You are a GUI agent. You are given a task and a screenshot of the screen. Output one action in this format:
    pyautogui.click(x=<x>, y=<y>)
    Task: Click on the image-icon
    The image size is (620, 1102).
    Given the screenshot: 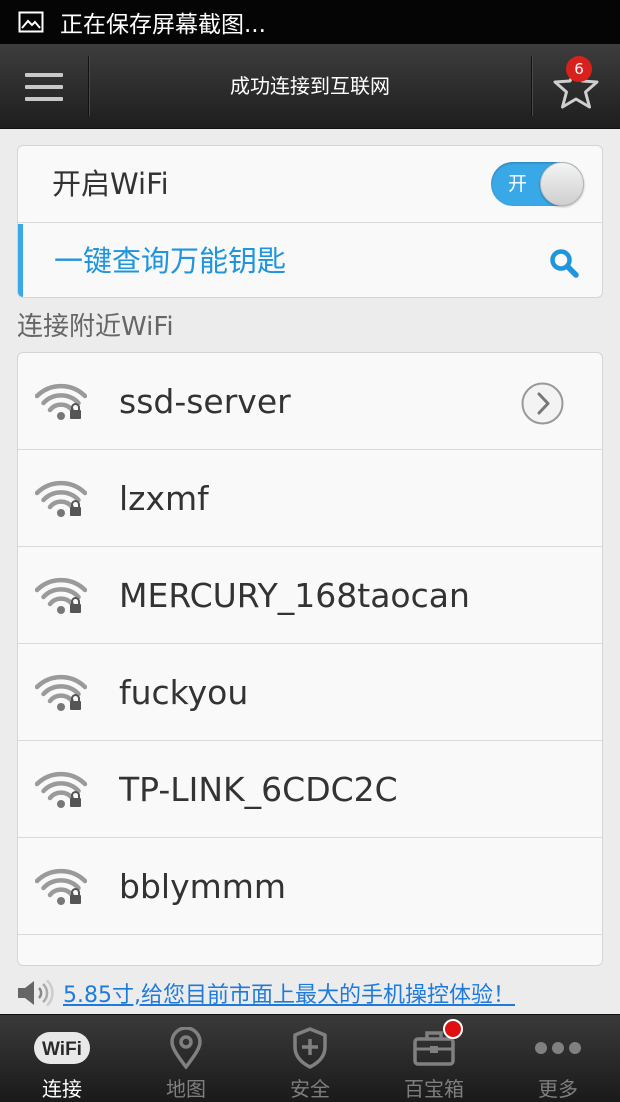 What is the action you would take?
    pyautogui.click(x=31, y=22)
    